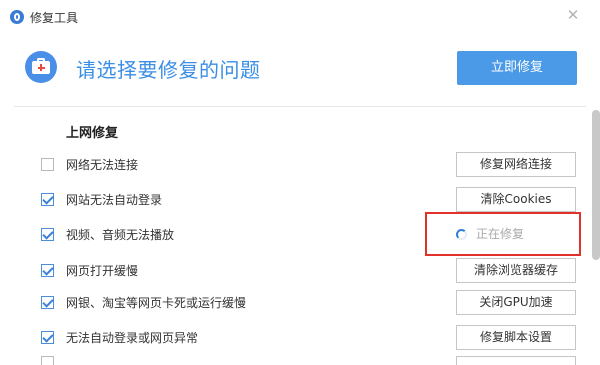 This screenshot has height=365, width=600. What do you see at coordinates (41, 67) in the screenshot?
I see `first-aid-kit-icon` at bounding box center [41, 67].